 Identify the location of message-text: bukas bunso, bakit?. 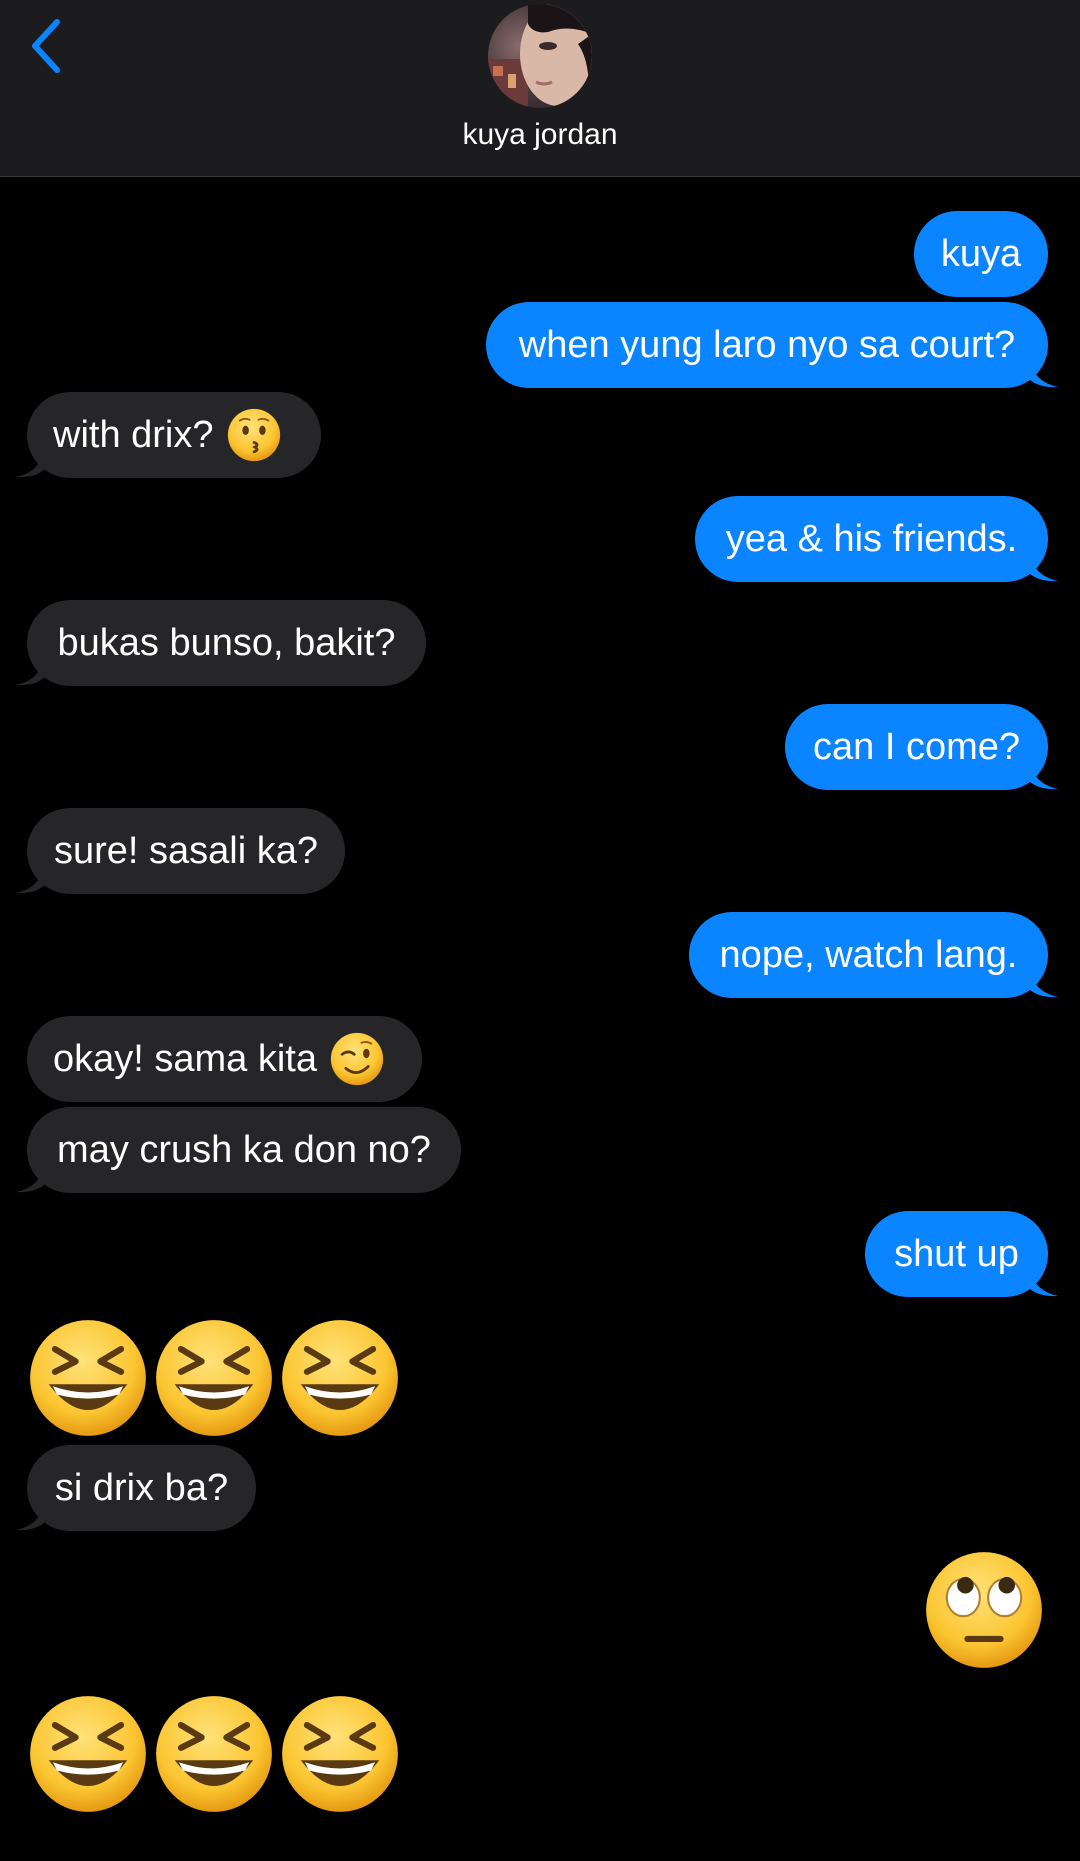
(226, 643).